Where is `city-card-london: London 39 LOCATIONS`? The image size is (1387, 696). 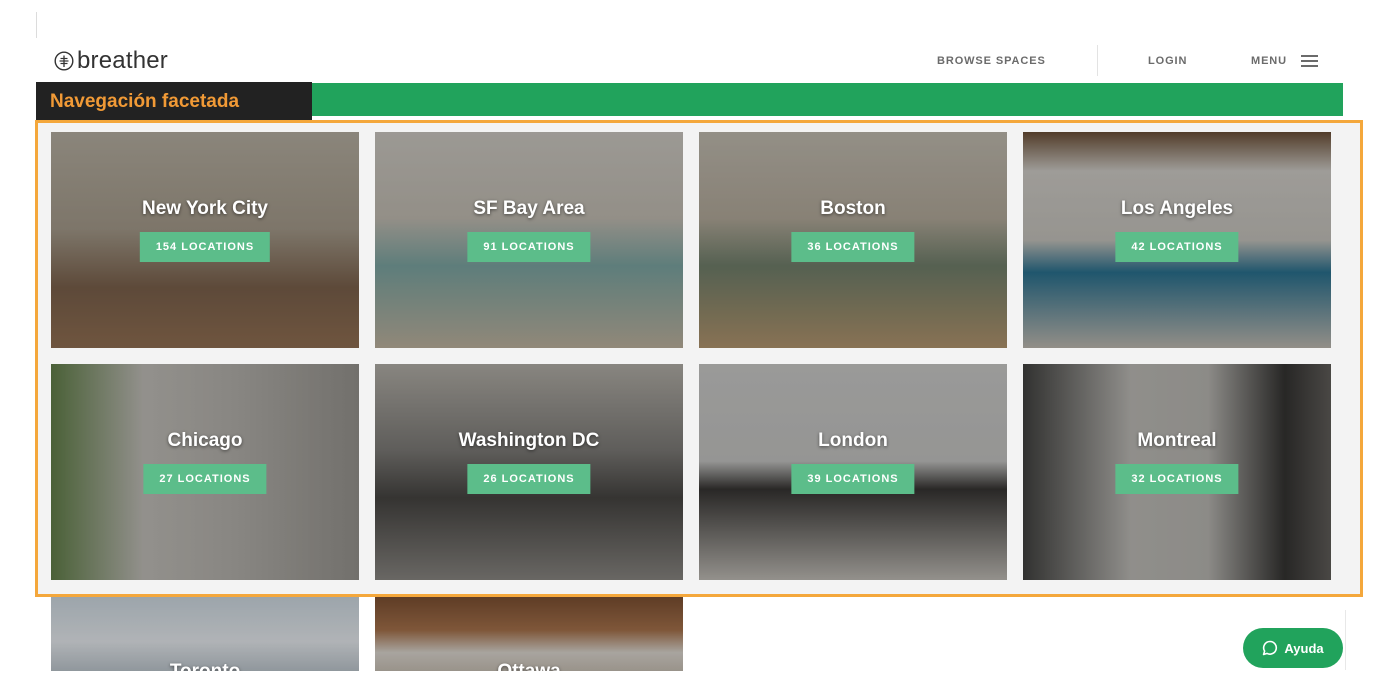 city-card-london: London 39 LOCATIONS is located at coordinates (853, 472).